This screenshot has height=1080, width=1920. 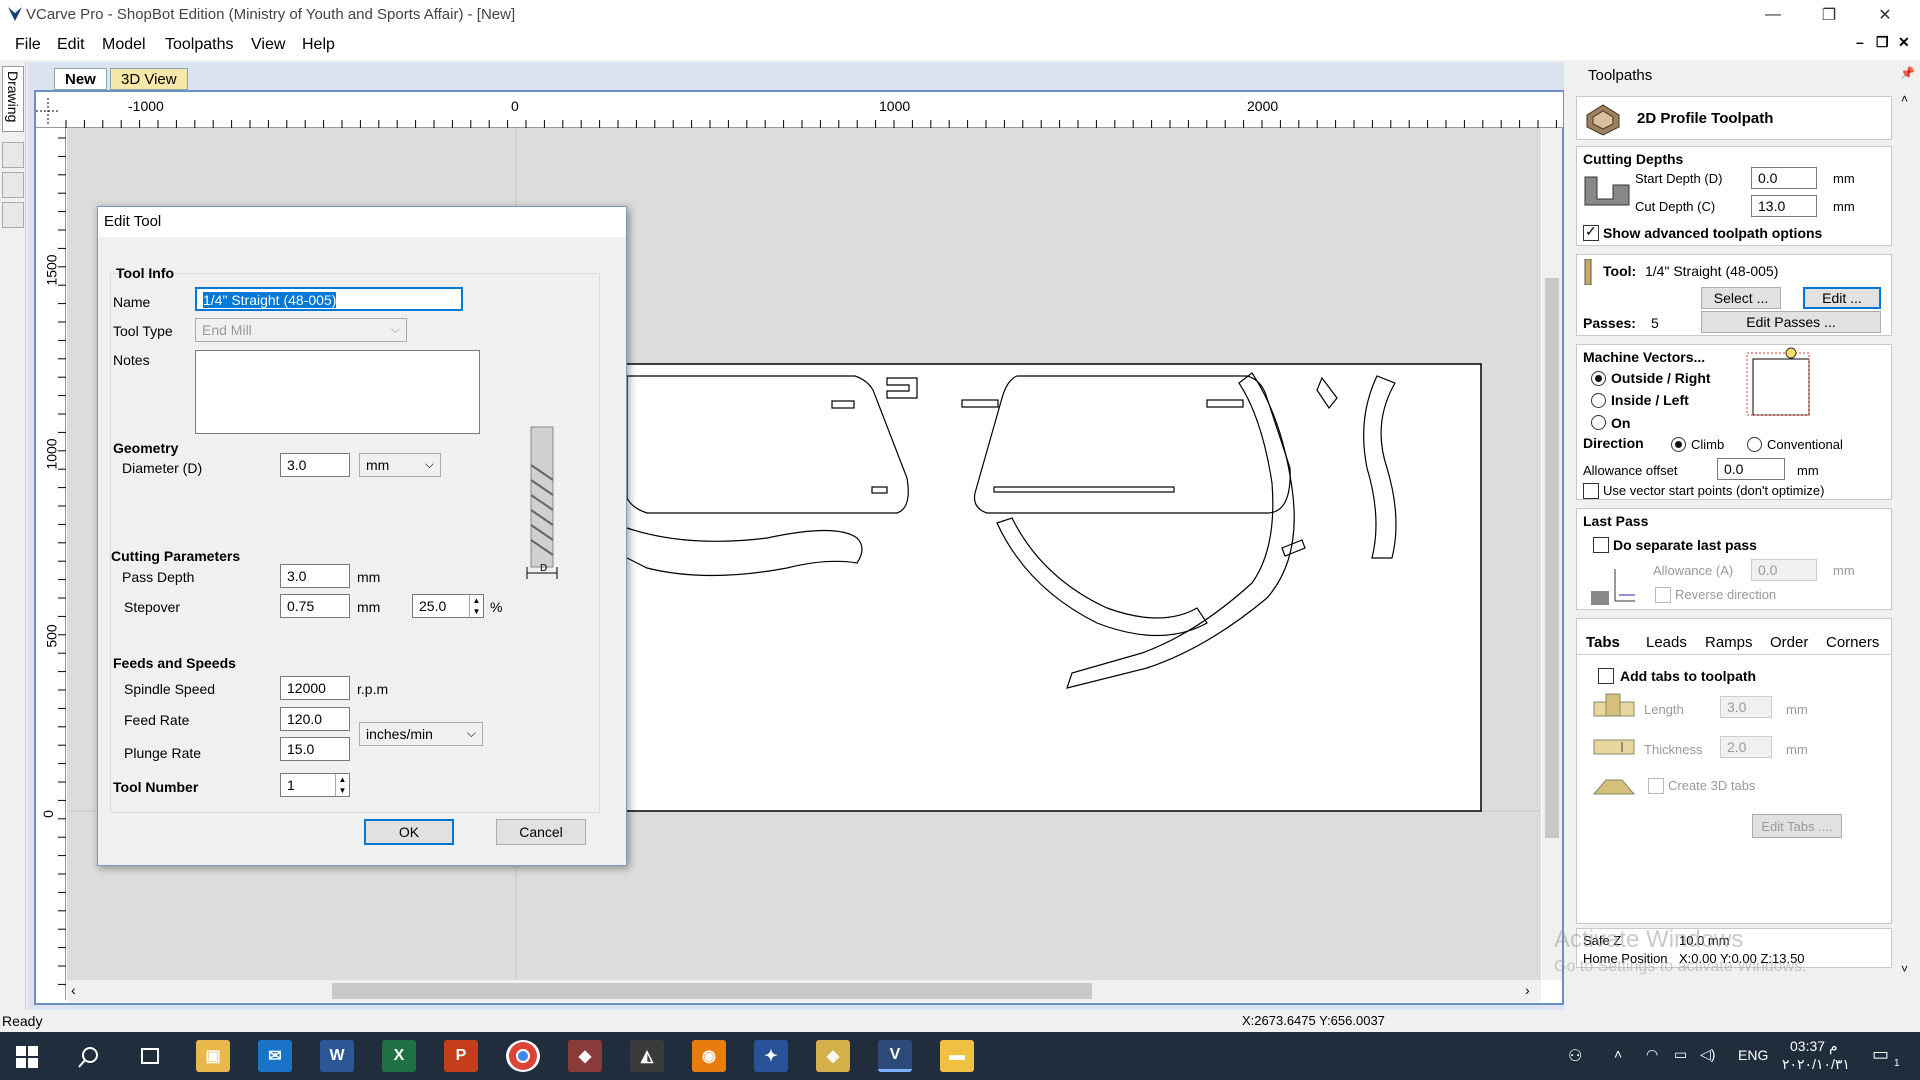 What do you see at coordinates (1789, 642) in the screenshot?
I see `tab-order: Order` at bounding box center [1789, 642].